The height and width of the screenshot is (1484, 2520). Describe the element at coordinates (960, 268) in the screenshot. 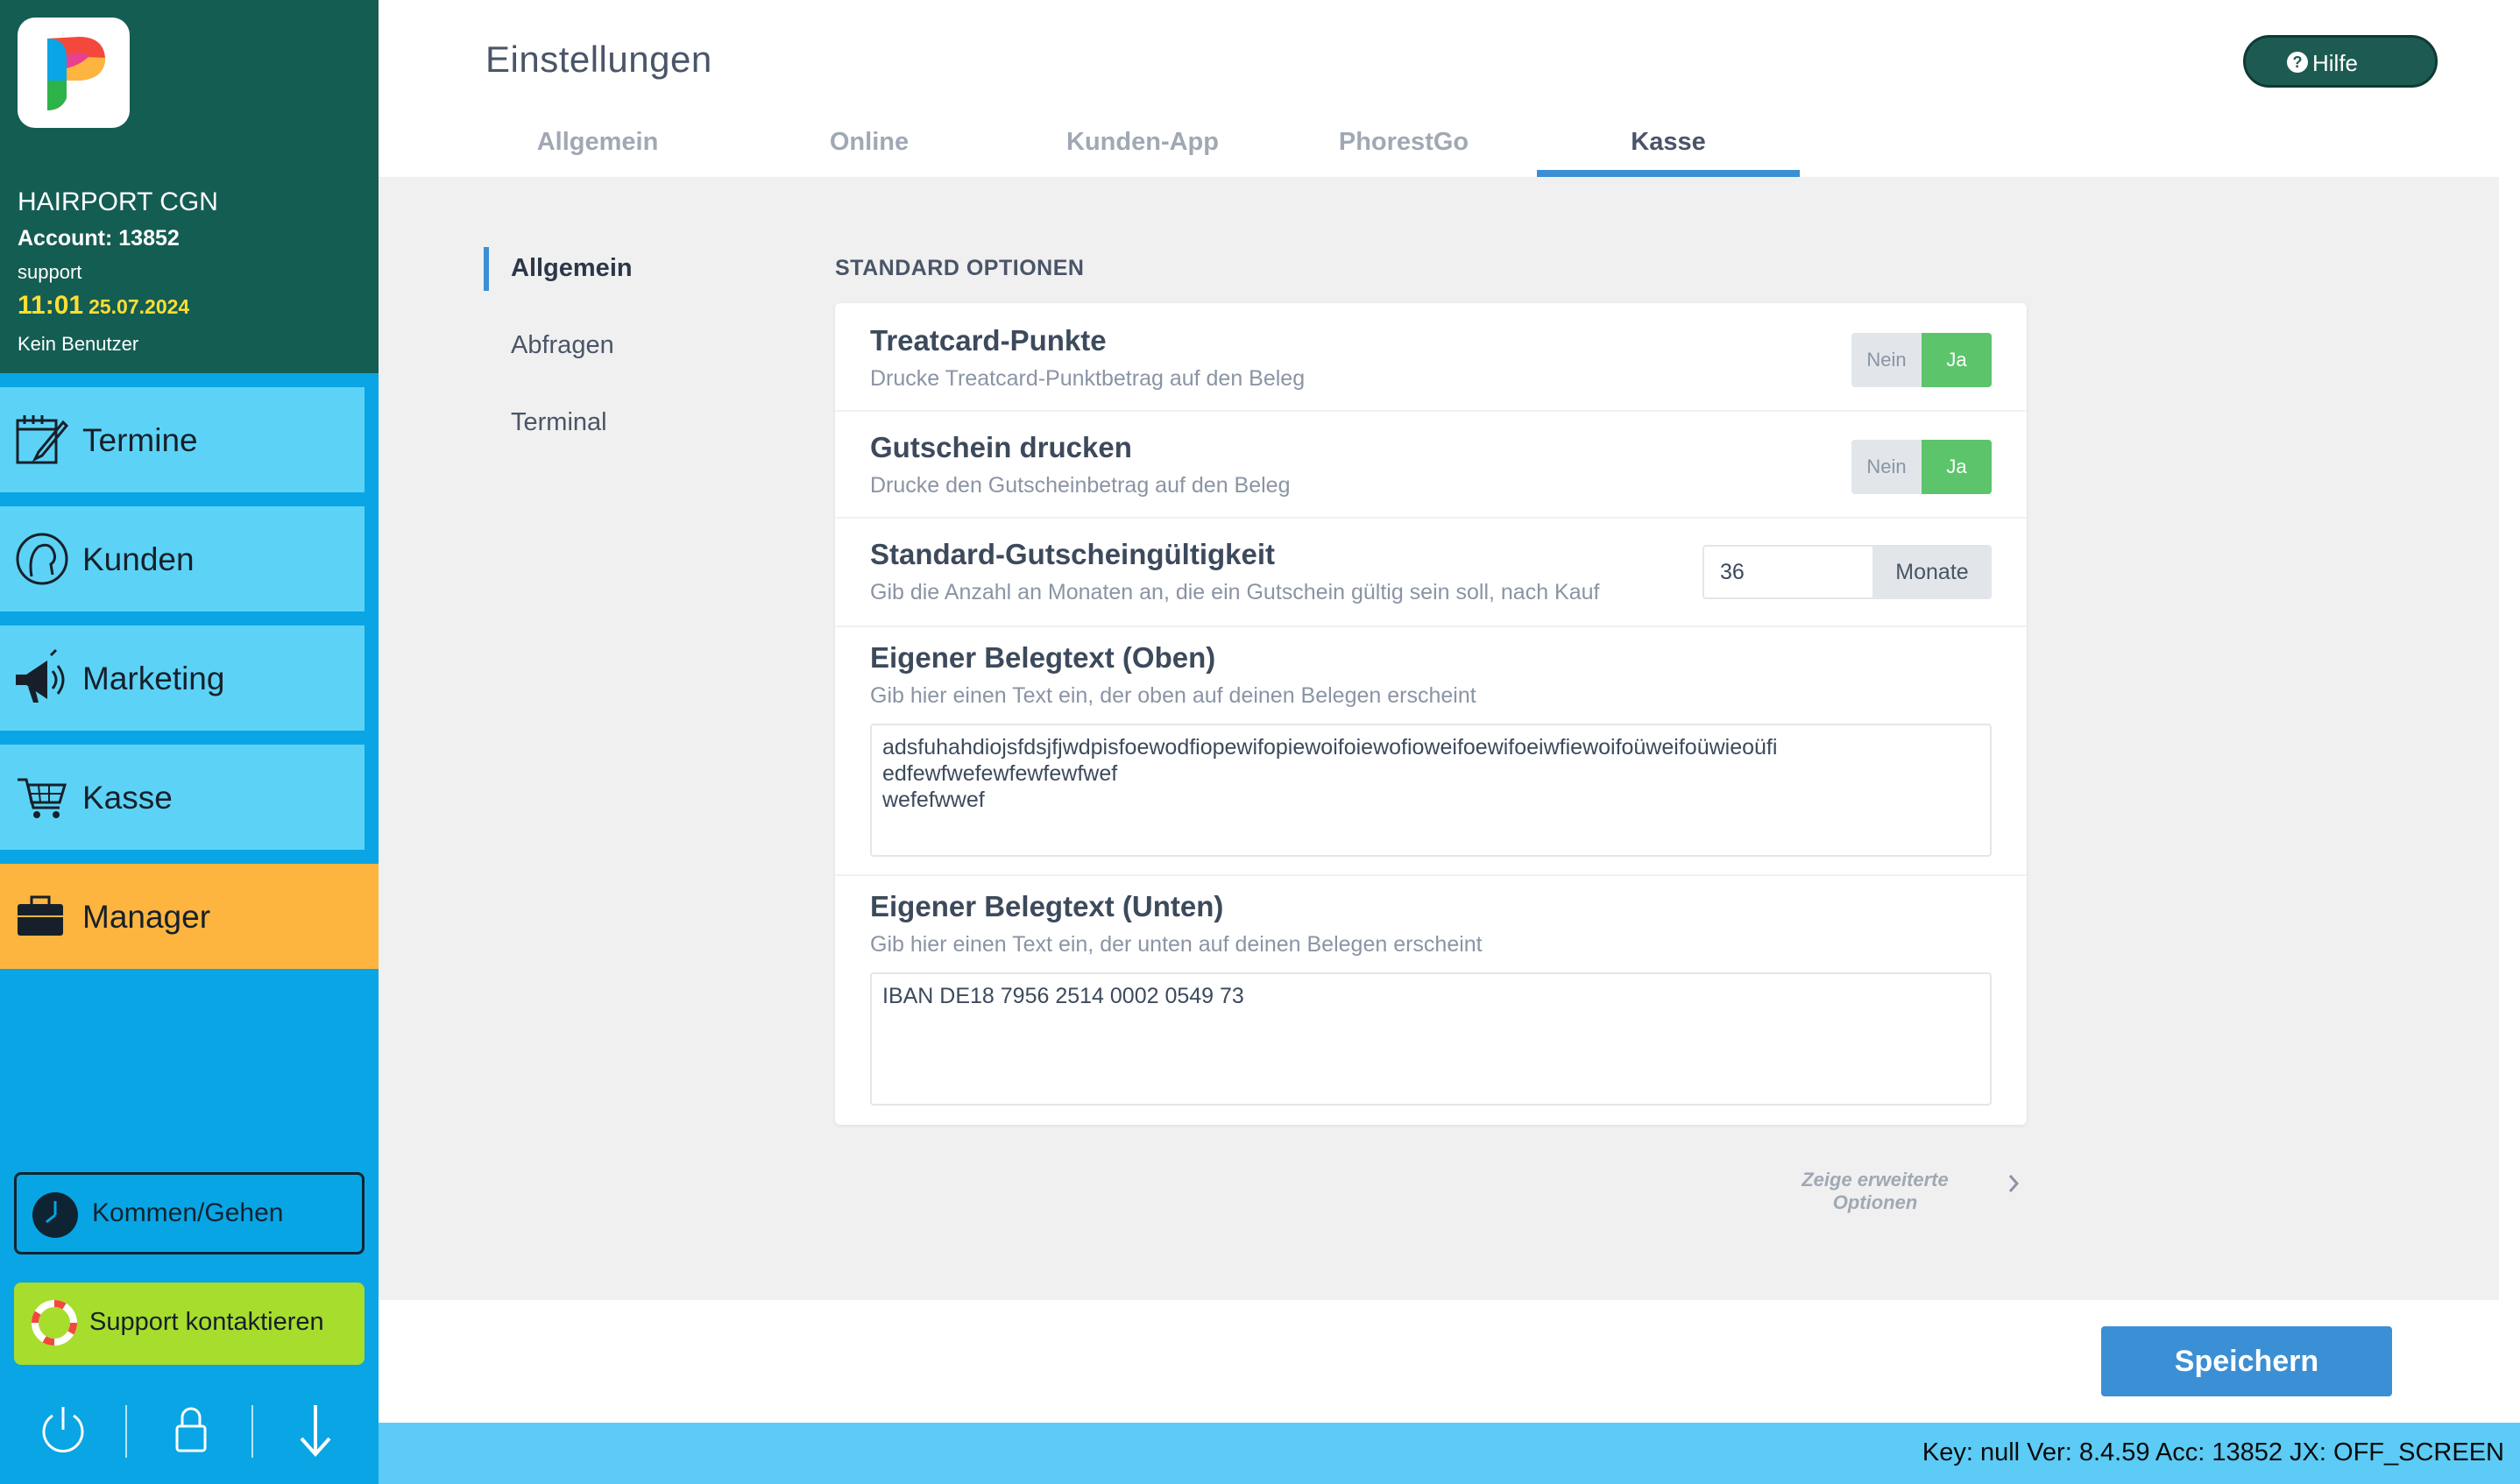

I see `section-title: STANDARD OPTIONEN` at that location.